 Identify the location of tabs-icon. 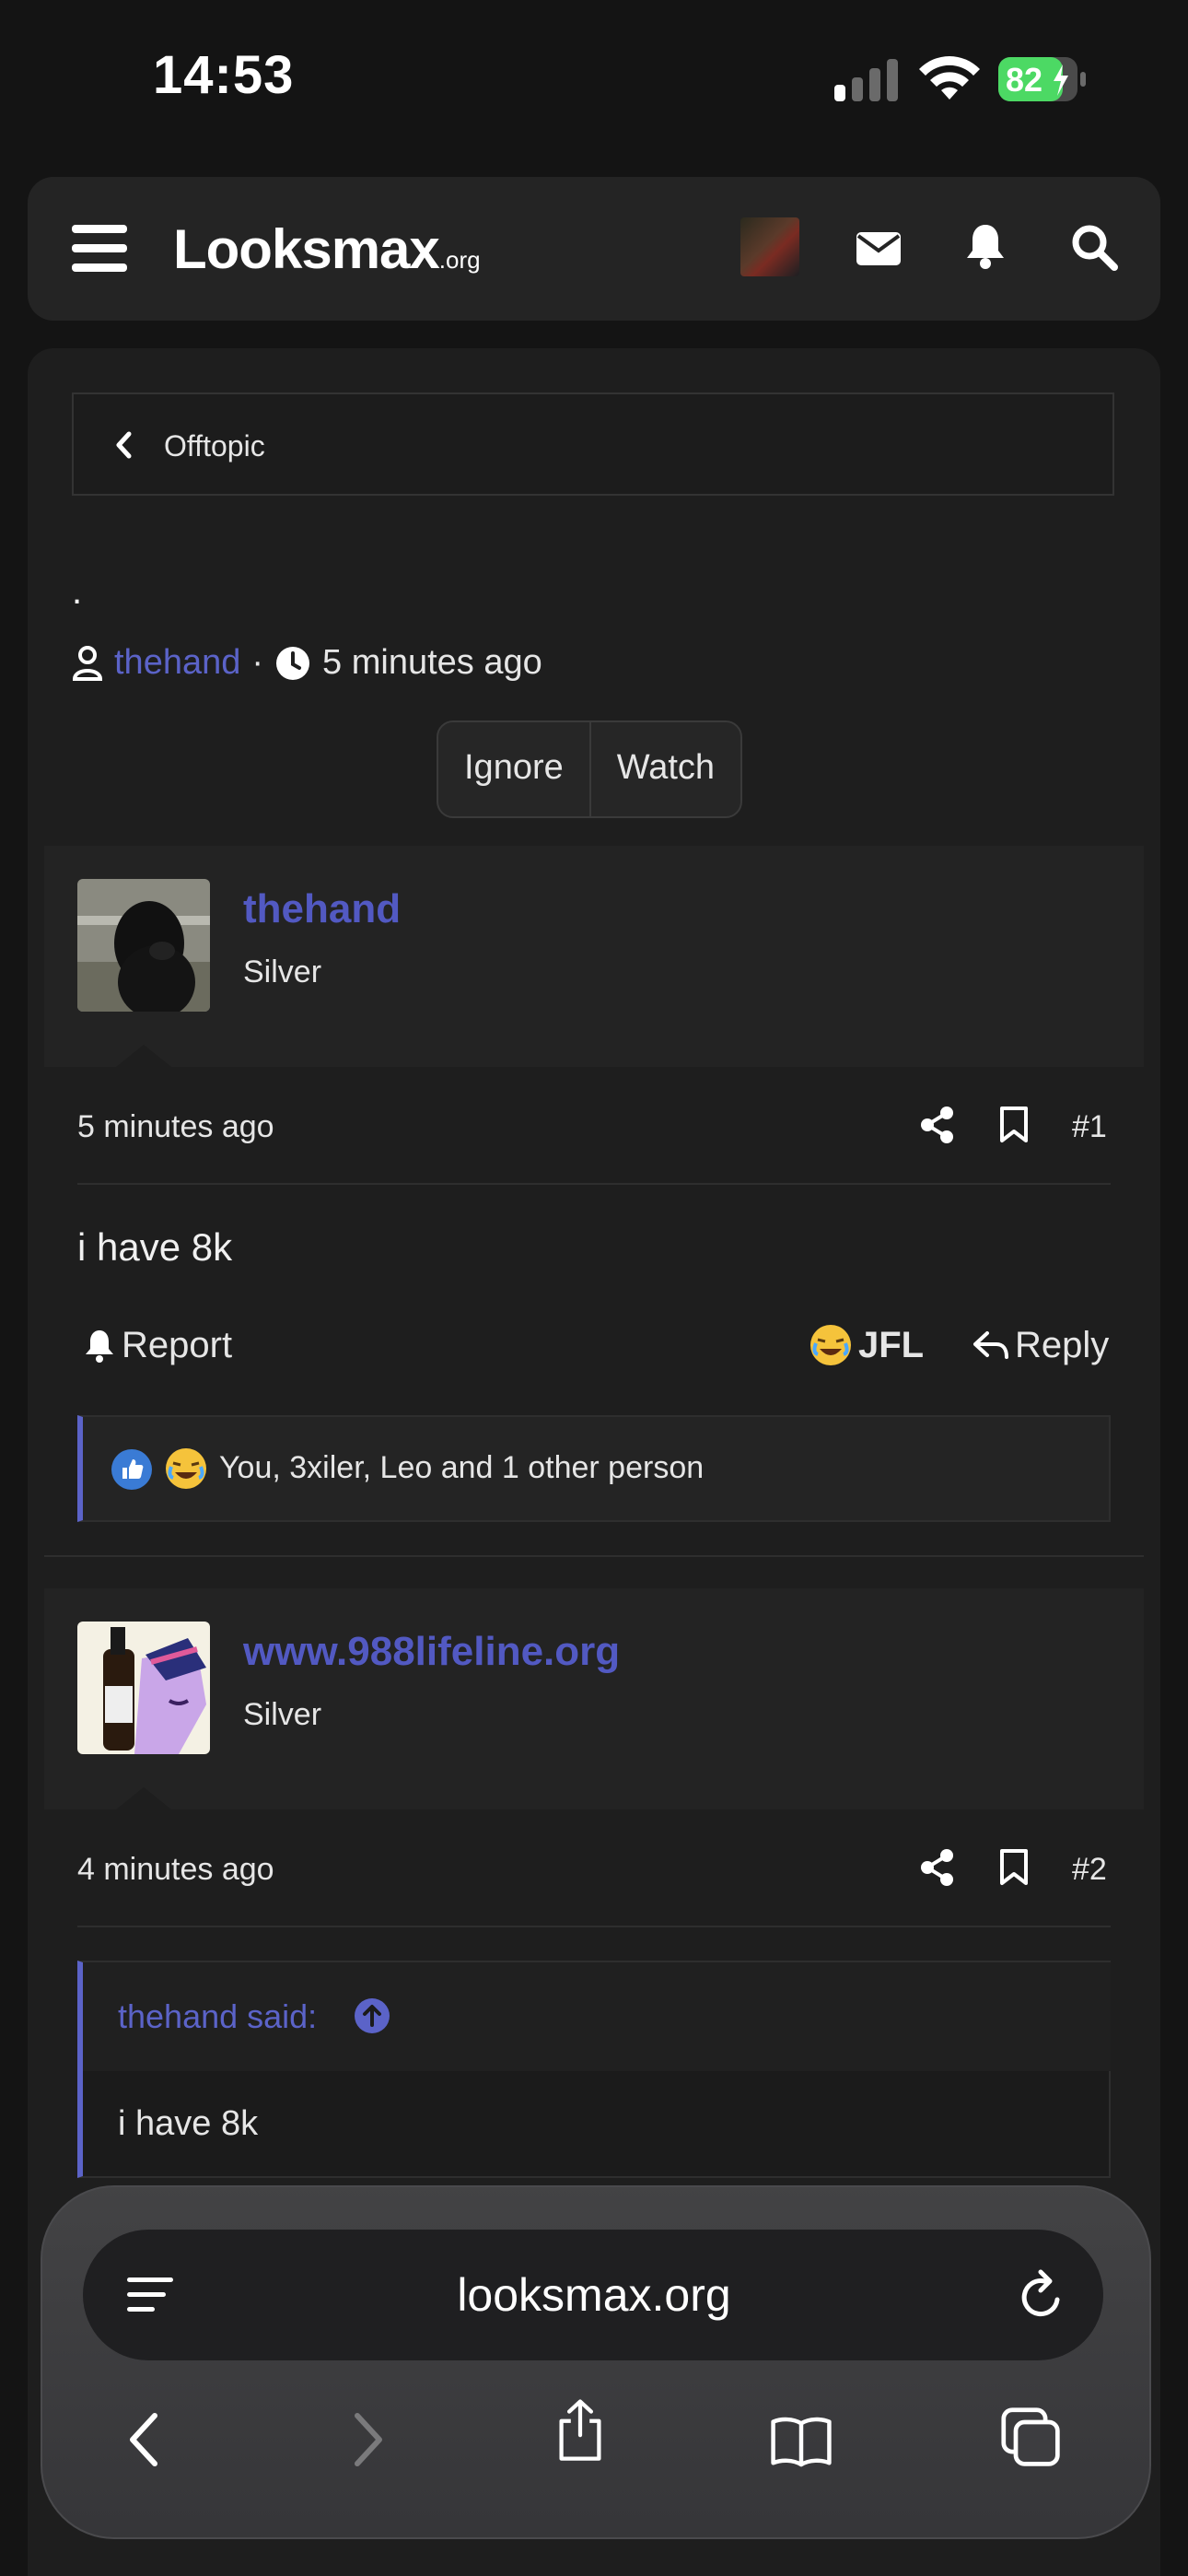
(1031, 2437).